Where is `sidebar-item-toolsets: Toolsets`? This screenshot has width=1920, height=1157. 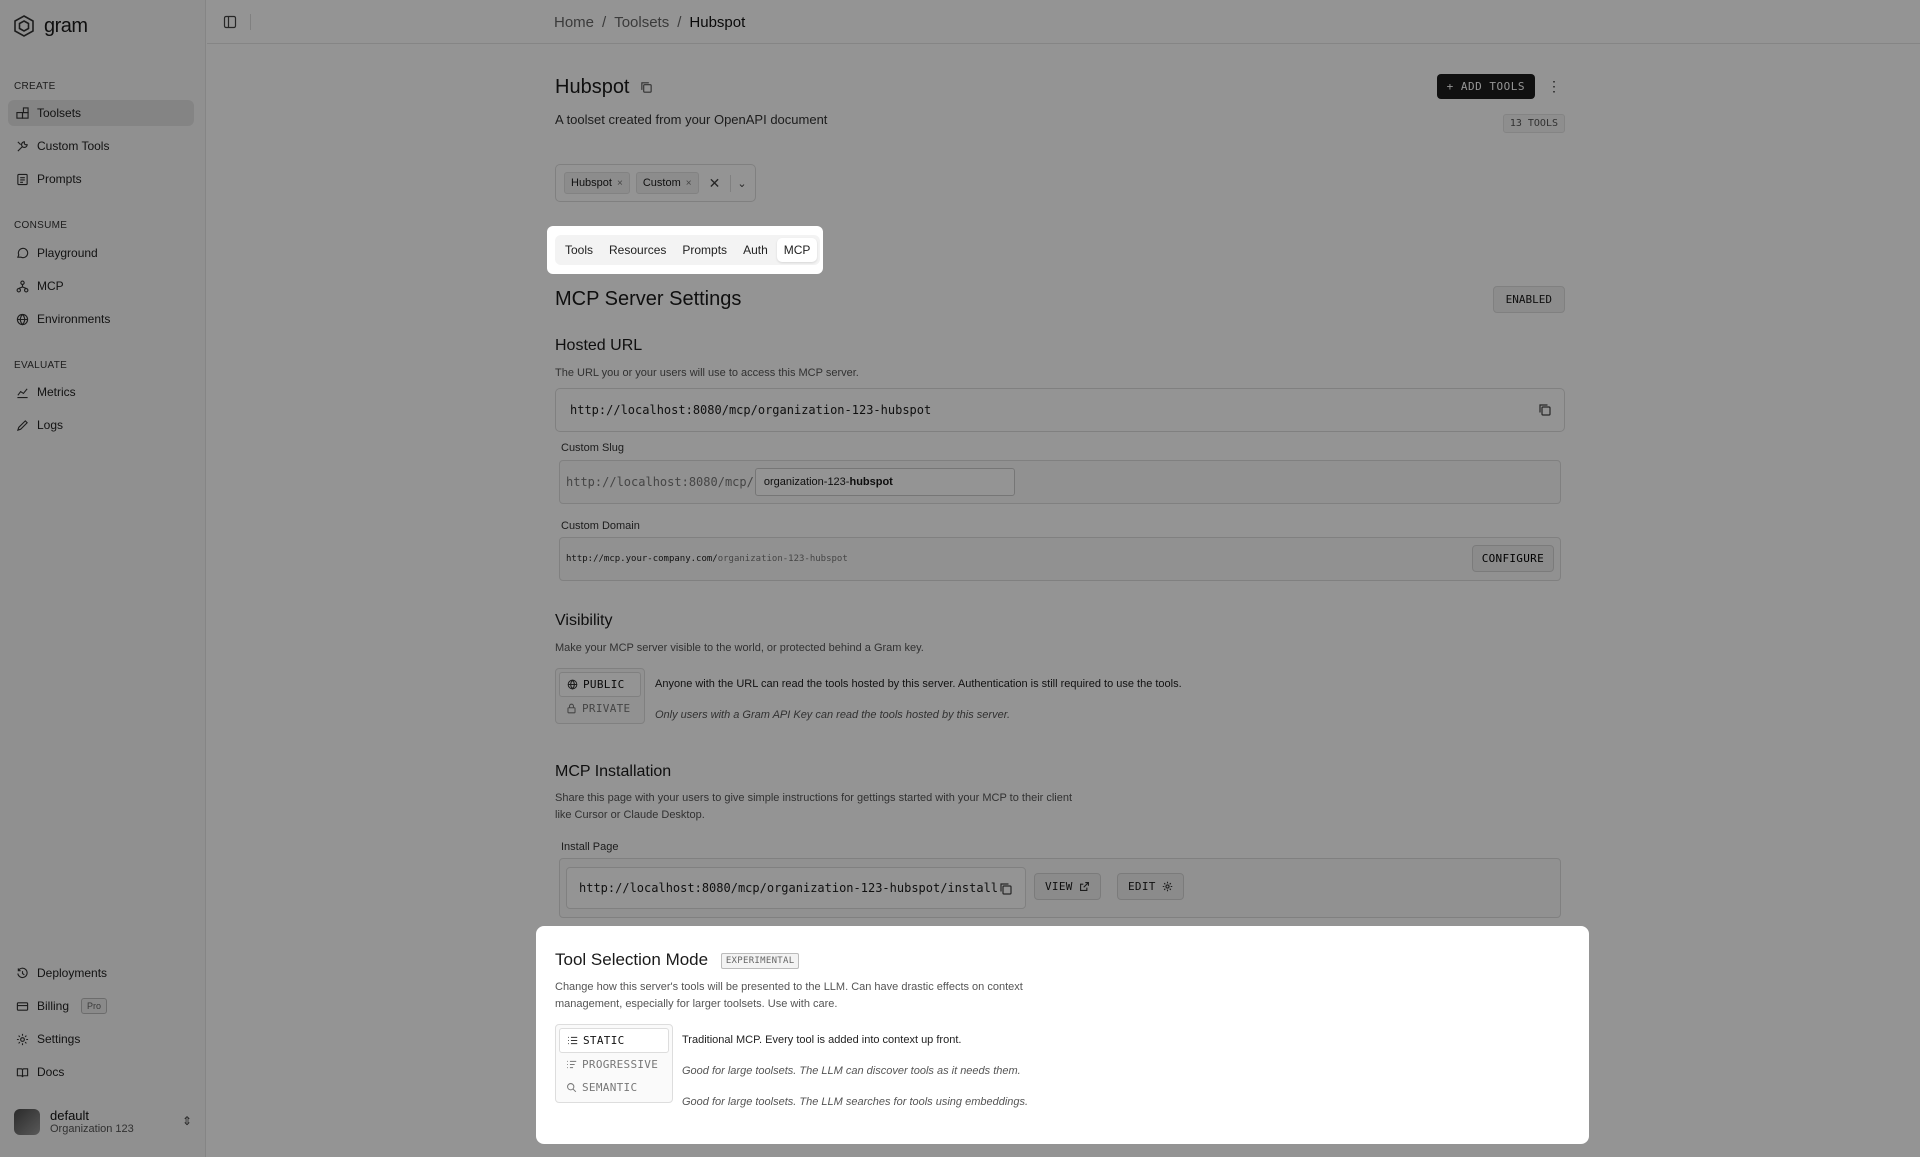
sidebar-item-toolsets: Toolsets is located at coordinates (101, 113).